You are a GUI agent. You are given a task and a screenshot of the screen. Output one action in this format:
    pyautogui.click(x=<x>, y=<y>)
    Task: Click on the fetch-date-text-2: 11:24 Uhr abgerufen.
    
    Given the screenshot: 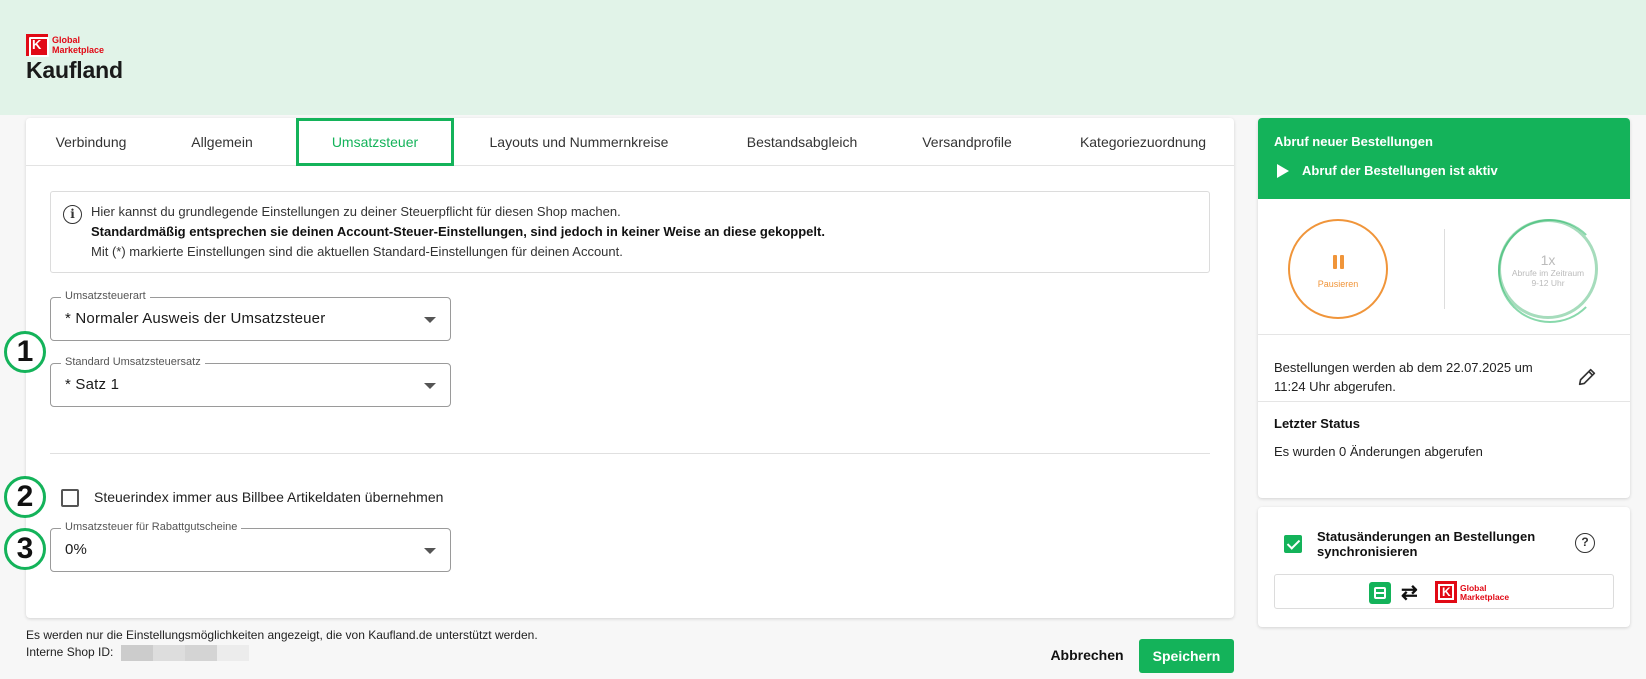 What is the action you would take?
    pyautogui.click(x=1335, y=386)
    